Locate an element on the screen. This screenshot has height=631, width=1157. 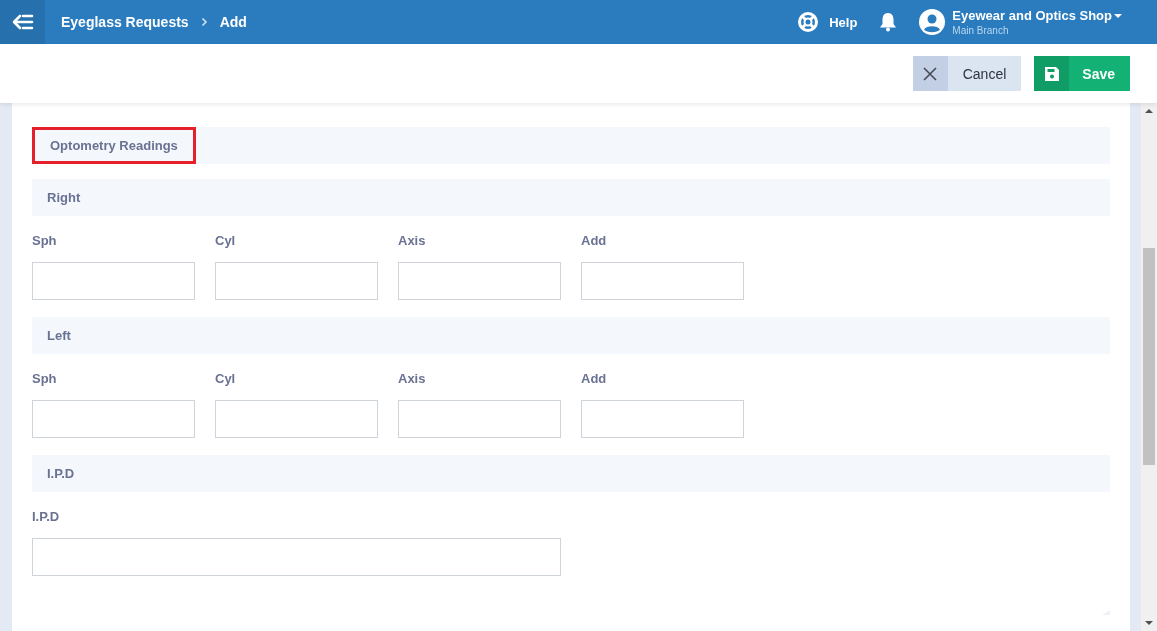
notification-bell-icon is located at coordinates (888, 22).